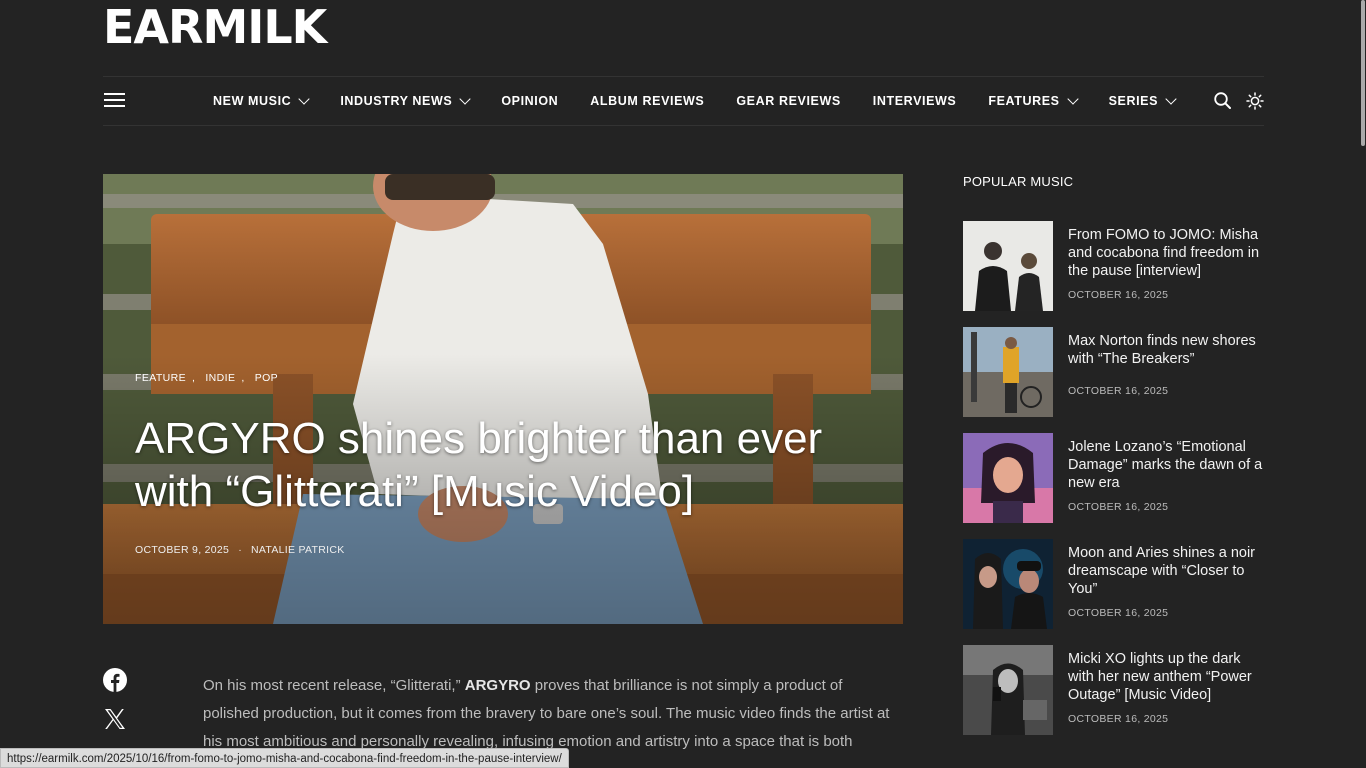 The width and height of the screenshot is (1366, 768). What do you see at coordinates (529, 101) in the screenshot?
I see `nav-item-opinion: OPINION` at bounding box center [529, 101].